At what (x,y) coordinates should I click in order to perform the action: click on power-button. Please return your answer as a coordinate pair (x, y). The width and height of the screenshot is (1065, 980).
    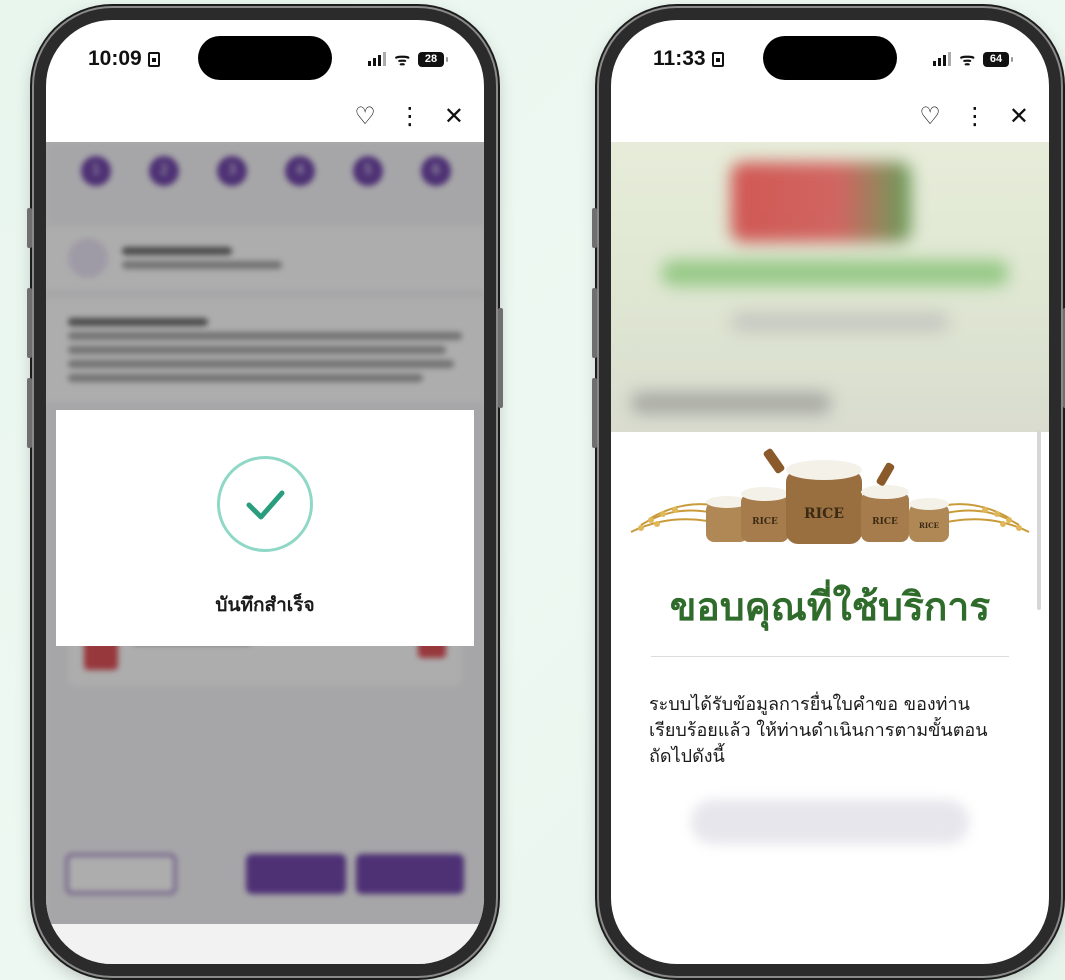
    Looking at the image, I should click on (500, 358).